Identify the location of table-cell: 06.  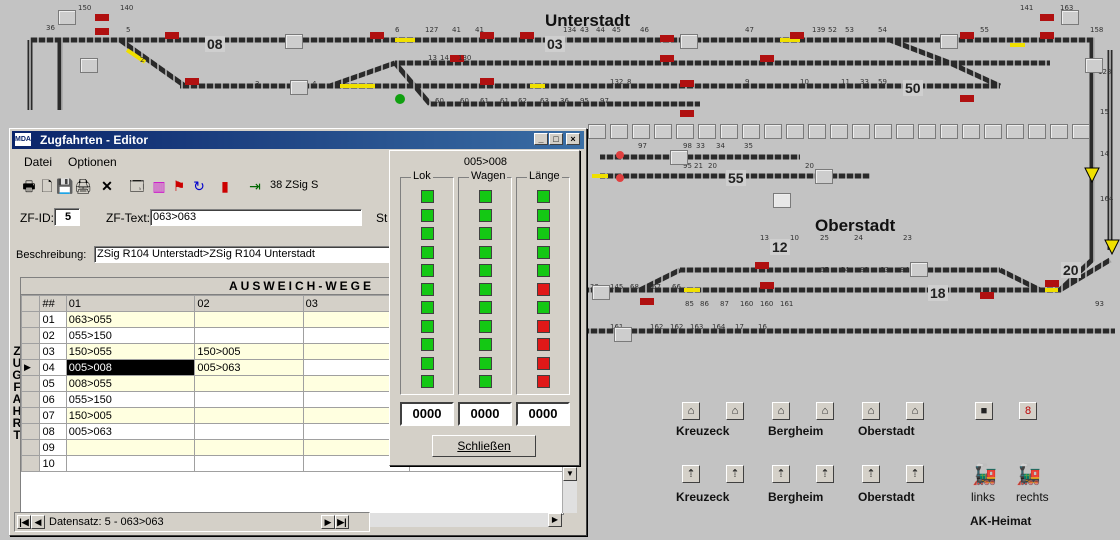
(53, 399).